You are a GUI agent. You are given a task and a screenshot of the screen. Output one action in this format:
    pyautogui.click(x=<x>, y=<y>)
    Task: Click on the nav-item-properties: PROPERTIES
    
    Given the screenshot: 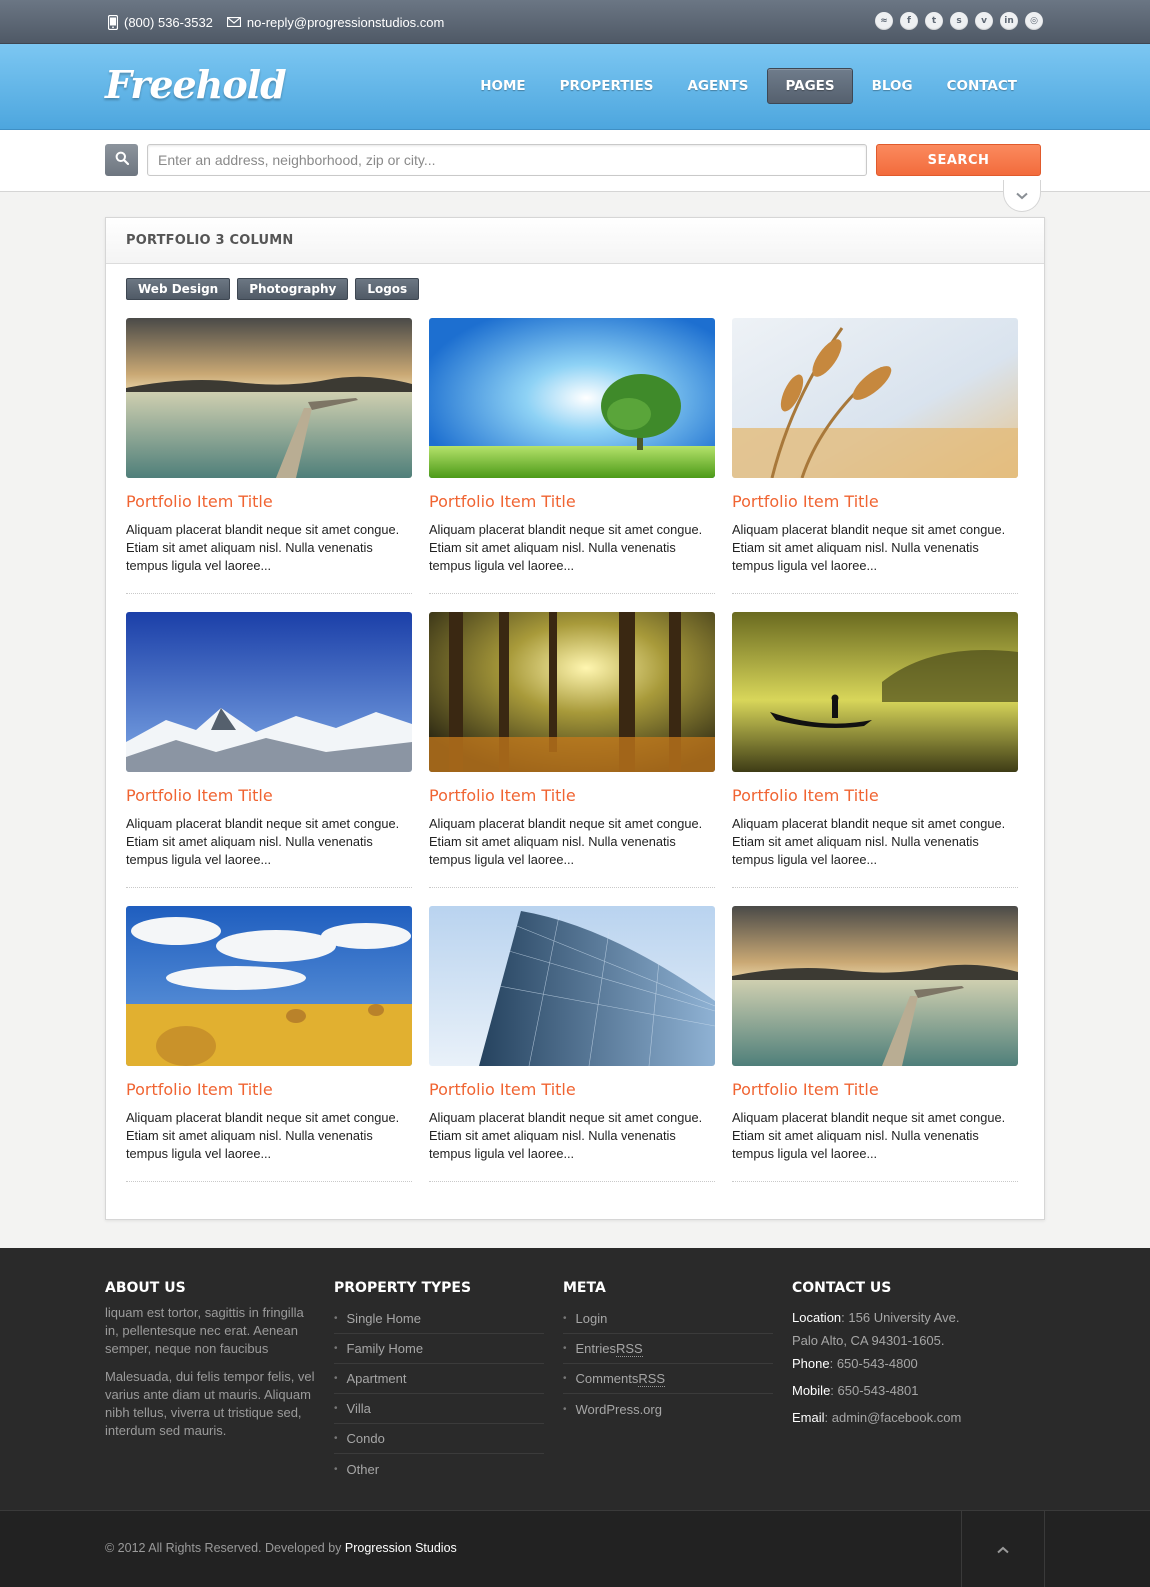 What is the action you would take?
    pyautogui.click(x=607, y=86)
    